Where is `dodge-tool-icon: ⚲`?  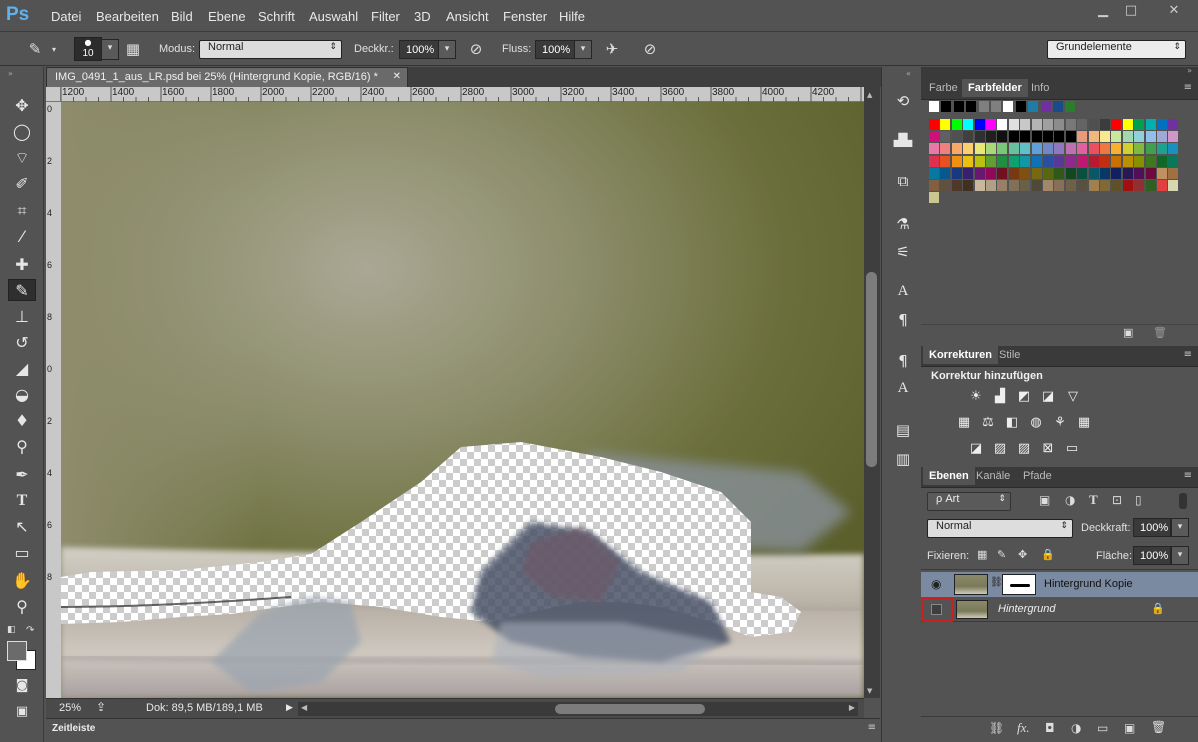
dodge-tool-icon: ⚲ is located at coordinates (22, 447).